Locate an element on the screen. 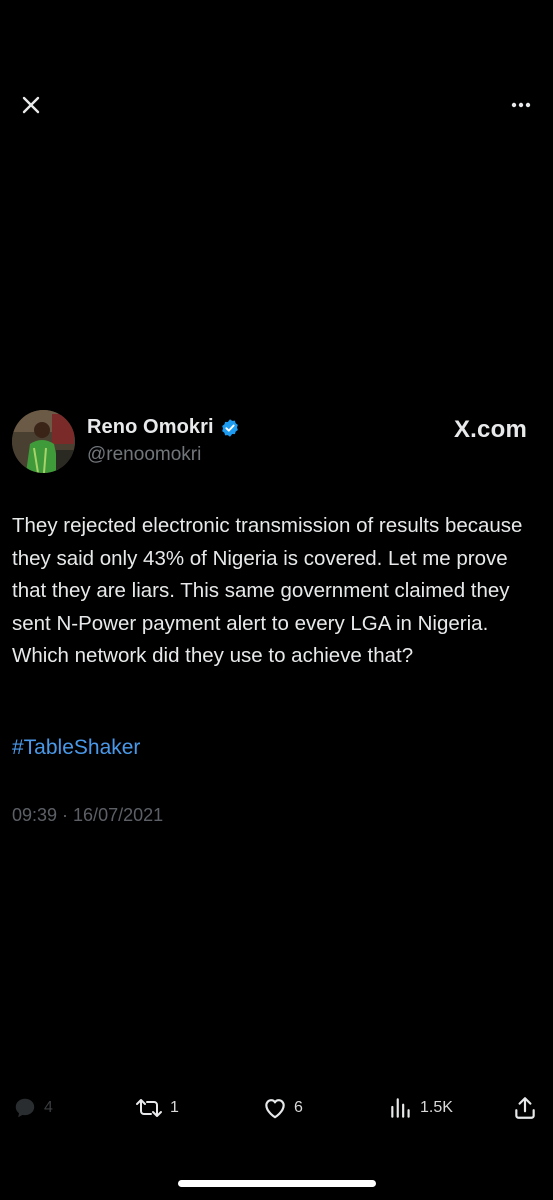 The height and width of the screenshot is (1200, 553). reply-button: 4 is located at coordinates (32, 1108).